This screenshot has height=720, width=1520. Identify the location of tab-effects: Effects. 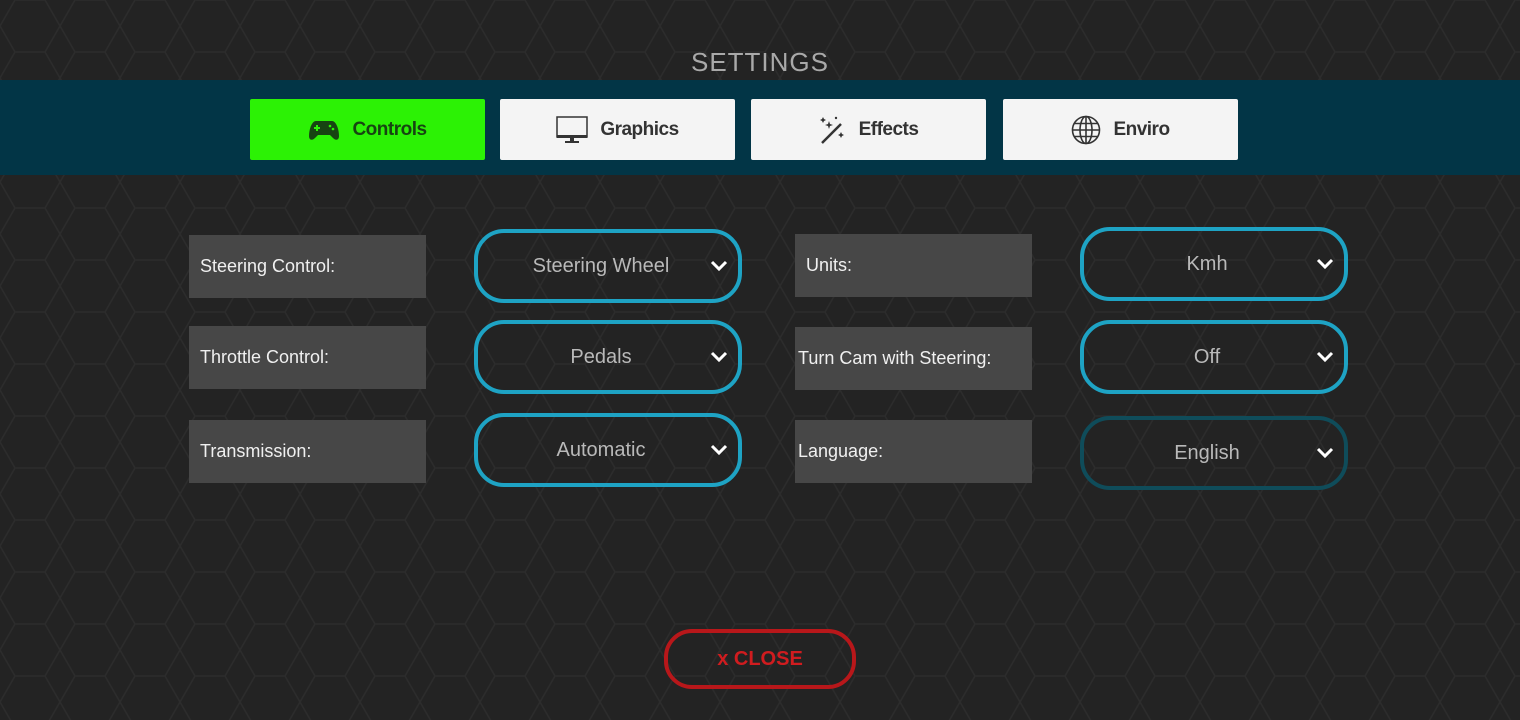
(868, 129).